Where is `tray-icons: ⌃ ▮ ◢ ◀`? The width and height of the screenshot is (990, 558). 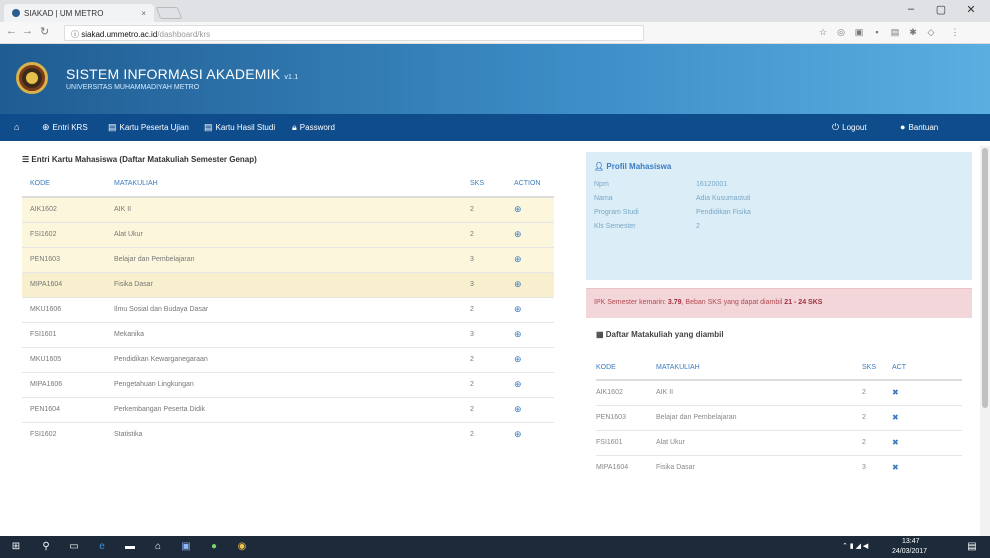
tray-icons: ⌃ ▮ ◢ ◀ is located at coordinates (855, 546).